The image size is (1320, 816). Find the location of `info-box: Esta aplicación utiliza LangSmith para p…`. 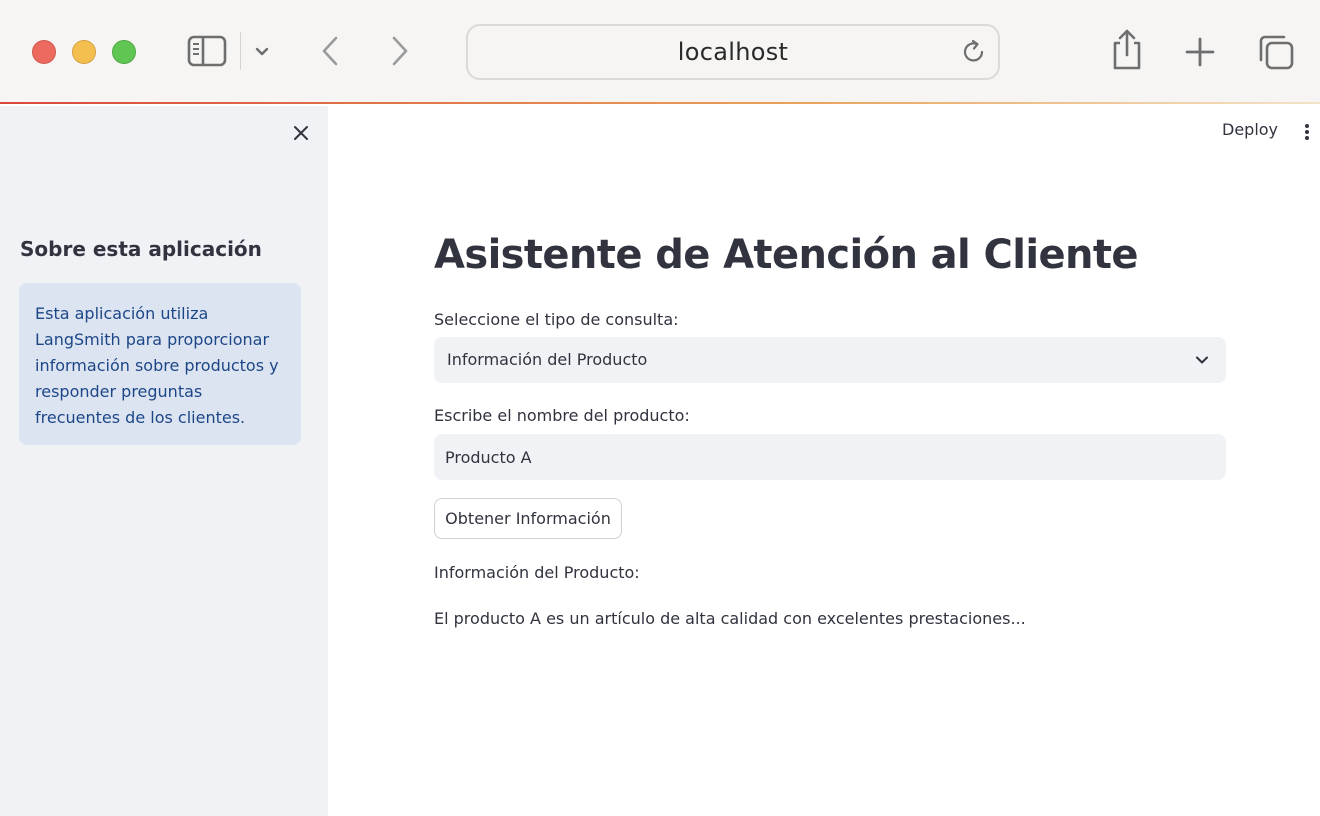

info-box: Esta aplicación utiliza LangSmith para p… is located at coordinates (160, 364).